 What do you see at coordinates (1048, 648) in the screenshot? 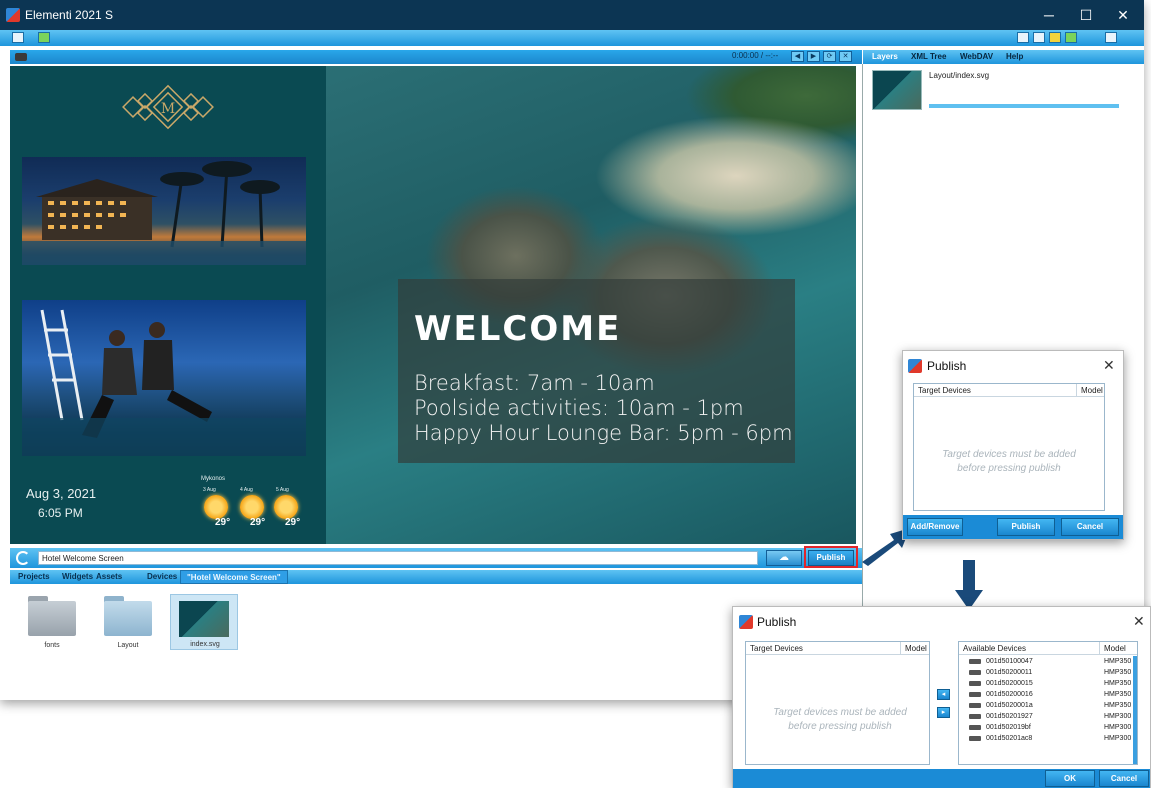
I see `list-header: Available Devices Model` at bounding box center [1048, 648].